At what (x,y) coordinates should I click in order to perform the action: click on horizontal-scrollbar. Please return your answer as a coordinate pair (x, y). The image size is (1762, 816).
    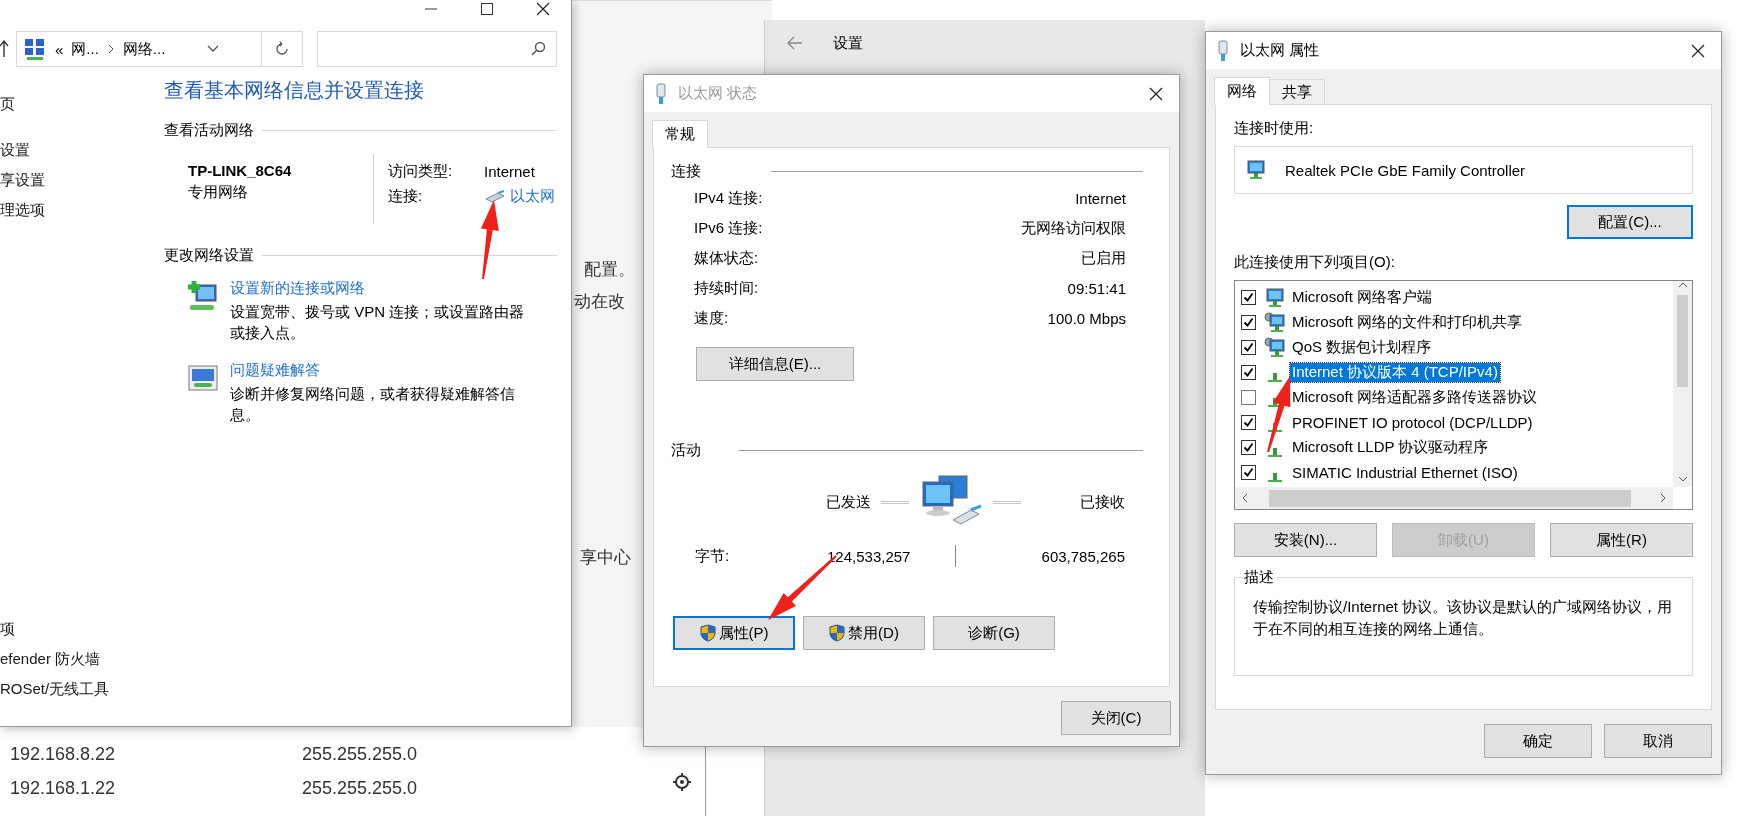
    Looking at the image, I should click on (1454, 498).